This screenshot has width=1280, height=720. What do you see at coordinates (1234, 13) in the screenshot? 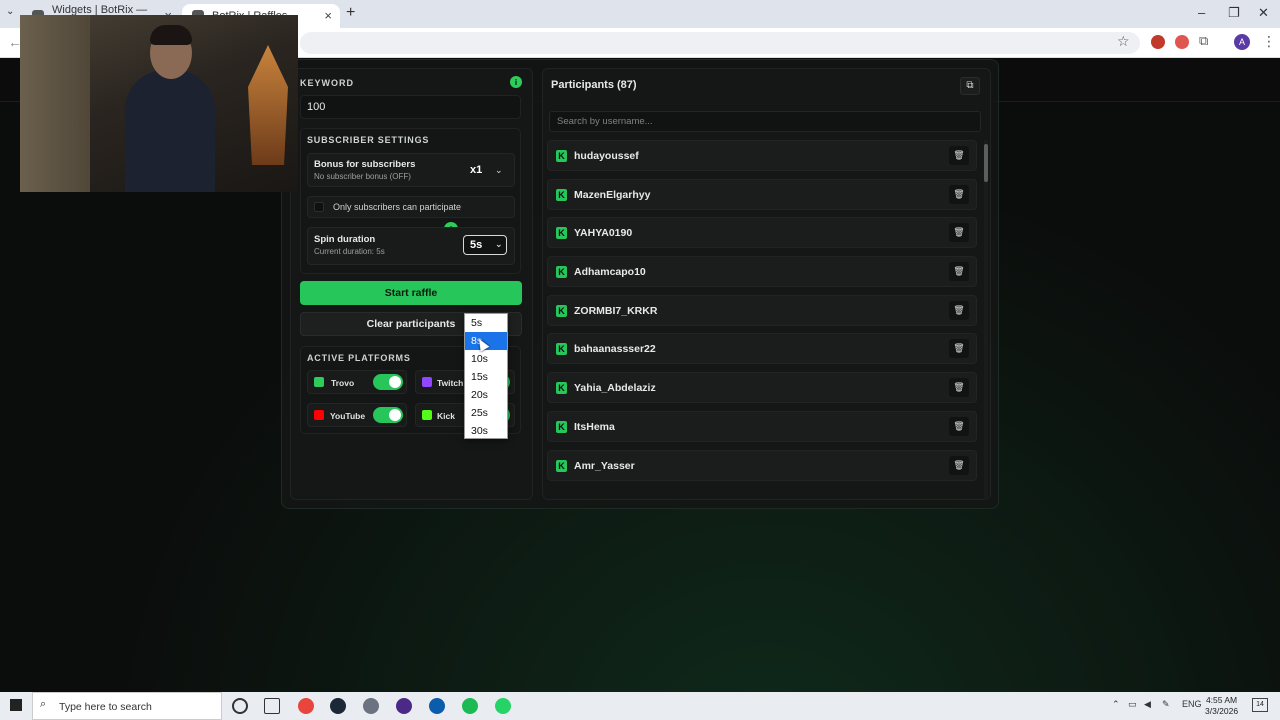
I see `restore-icon: ❐` at bounding box center [1234, 13].